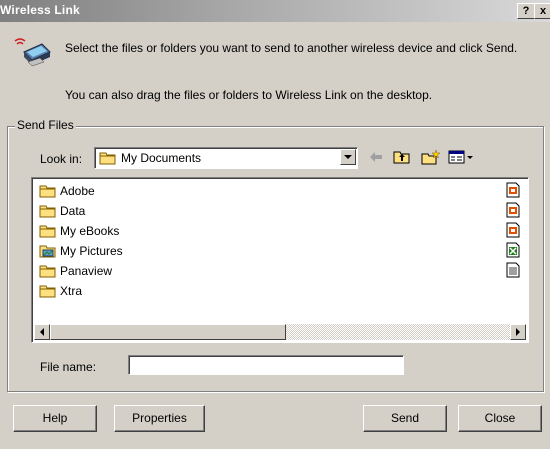 The height and width of the screenshot is (449, 550). What do you see at coordinates (542, 11) in the screenshot?
I see `close-title-button: x` at bounding box center [542, 11].